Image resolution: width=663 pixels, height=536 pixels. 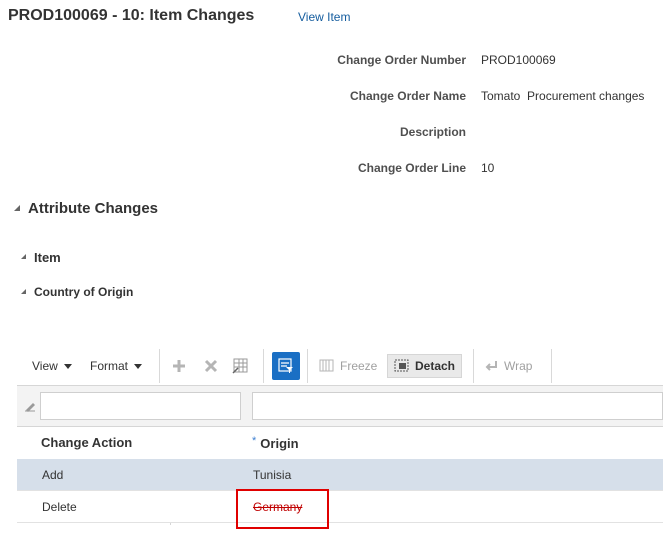 I want to click on filter-icon, so click(x=286, y=366).